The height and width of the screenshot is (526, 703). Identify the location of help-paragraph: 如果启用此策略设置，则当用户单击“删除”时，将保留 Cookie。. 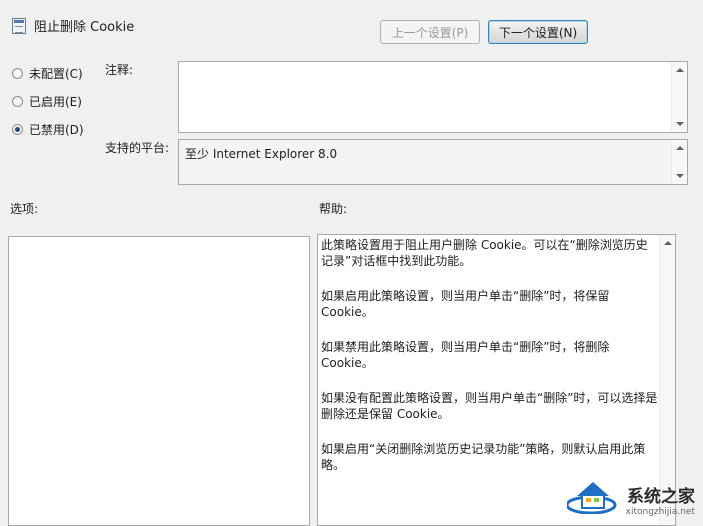
(465, 304).